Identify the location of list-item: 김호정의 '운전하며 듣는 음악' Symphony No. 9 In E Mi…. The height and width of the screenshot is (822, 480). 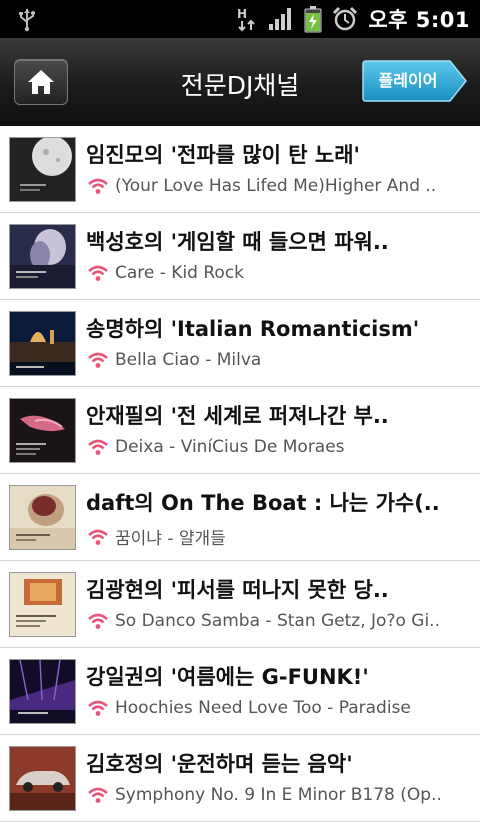
(240, 778).